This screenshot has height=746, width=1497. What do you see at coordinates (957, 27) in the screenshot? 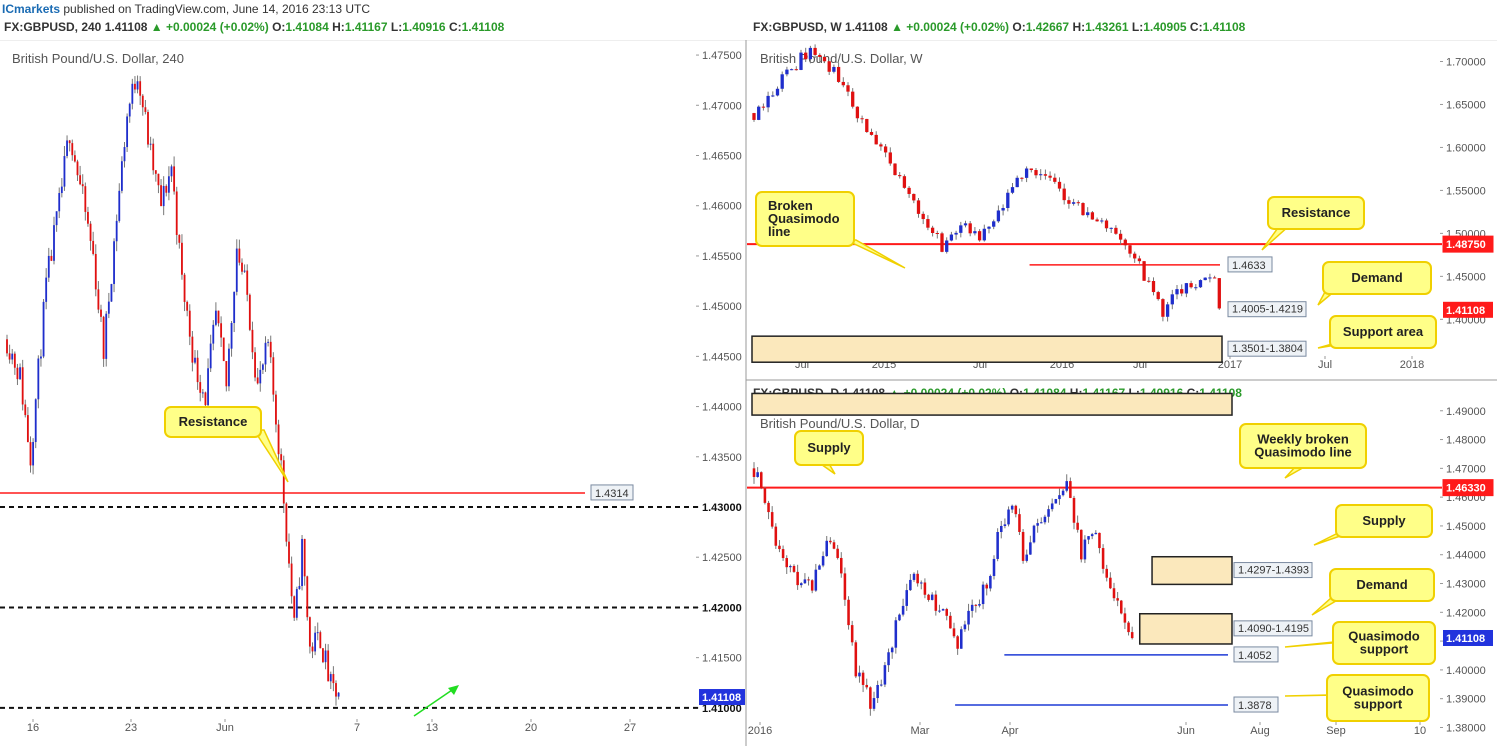
I see `header-change: +0.00024 (+0.02%)` at bounding box center [957, 27].